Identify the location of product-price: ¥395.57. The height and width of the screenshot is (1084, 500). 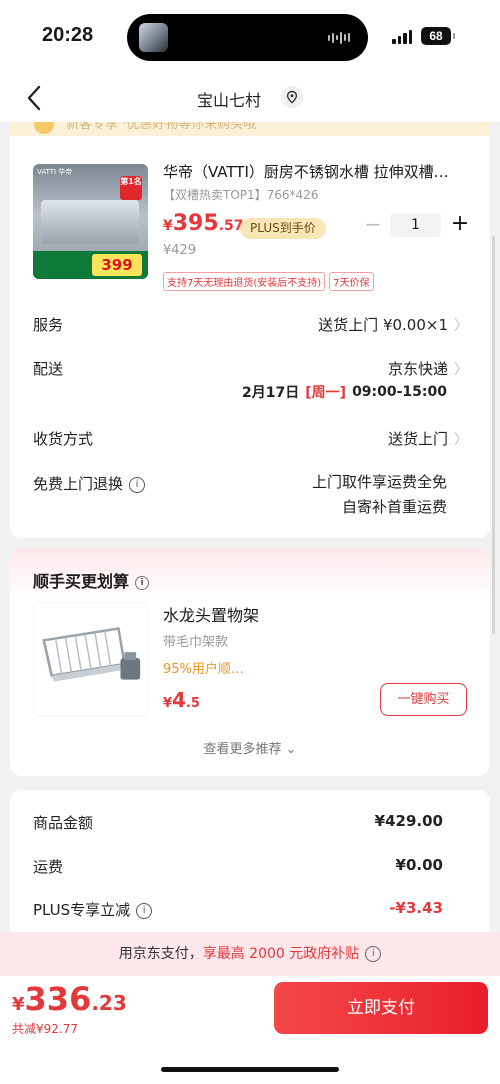
(203, 223).